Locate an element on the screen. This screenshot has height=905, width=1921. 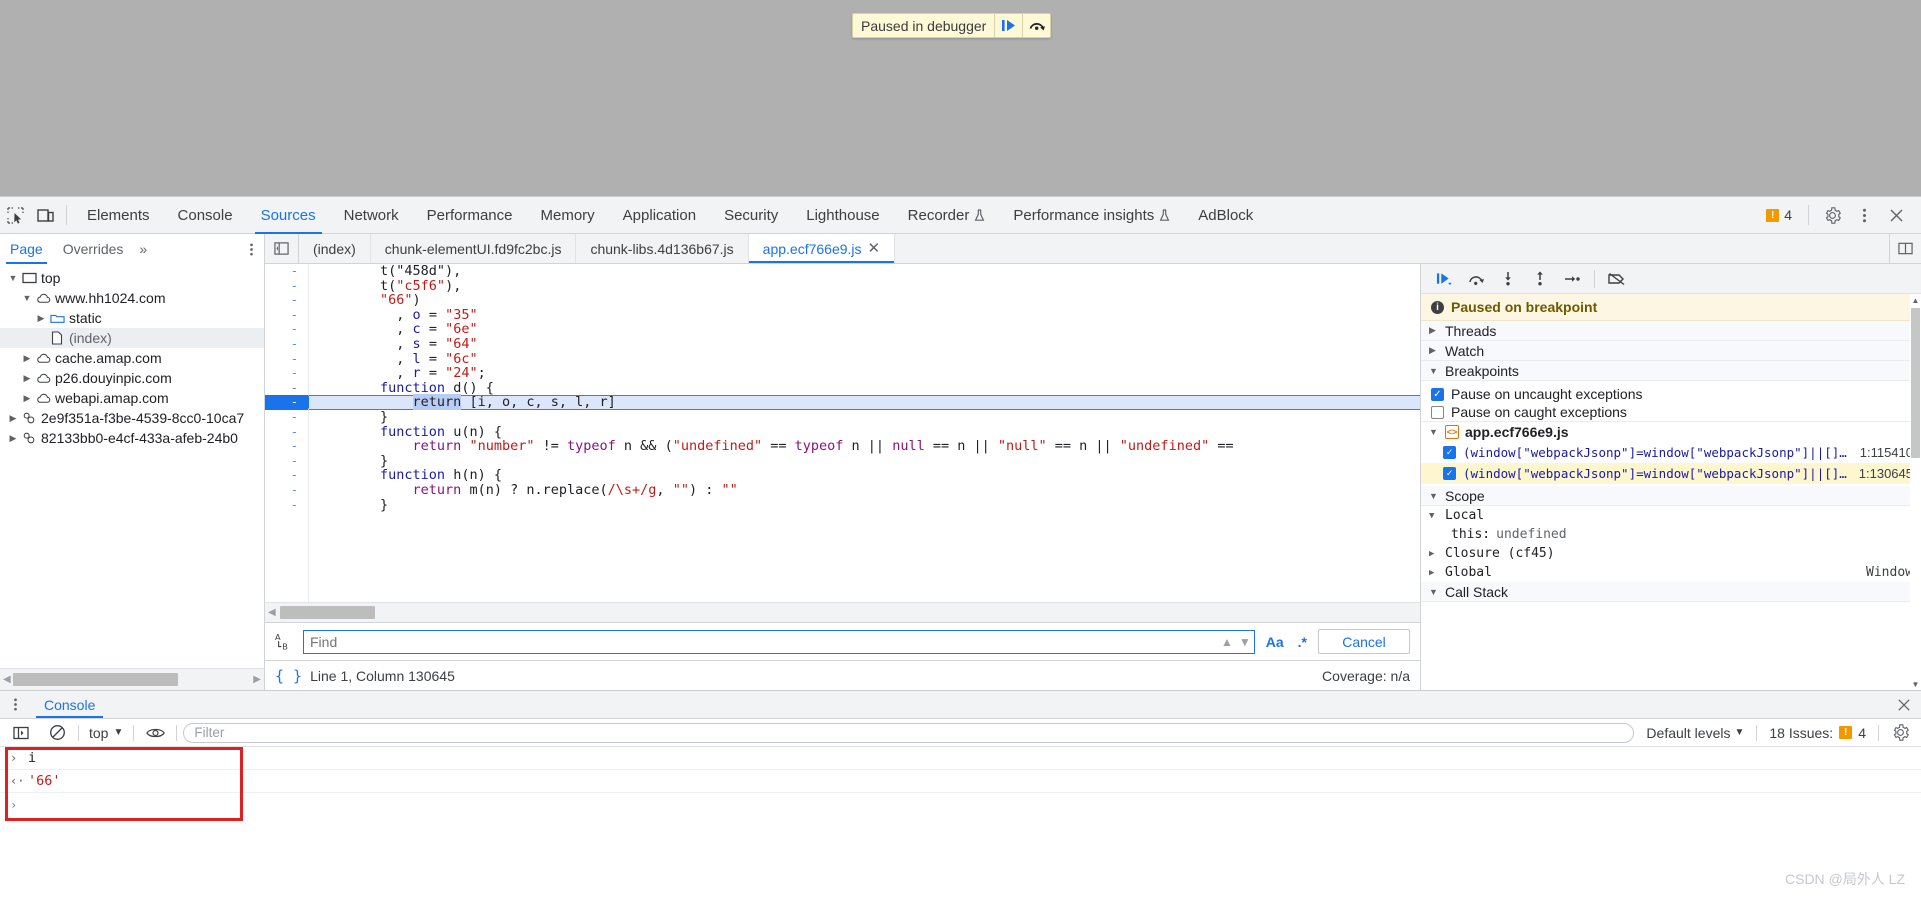
overlay-resume-button is located at coordinates (1008, 25).